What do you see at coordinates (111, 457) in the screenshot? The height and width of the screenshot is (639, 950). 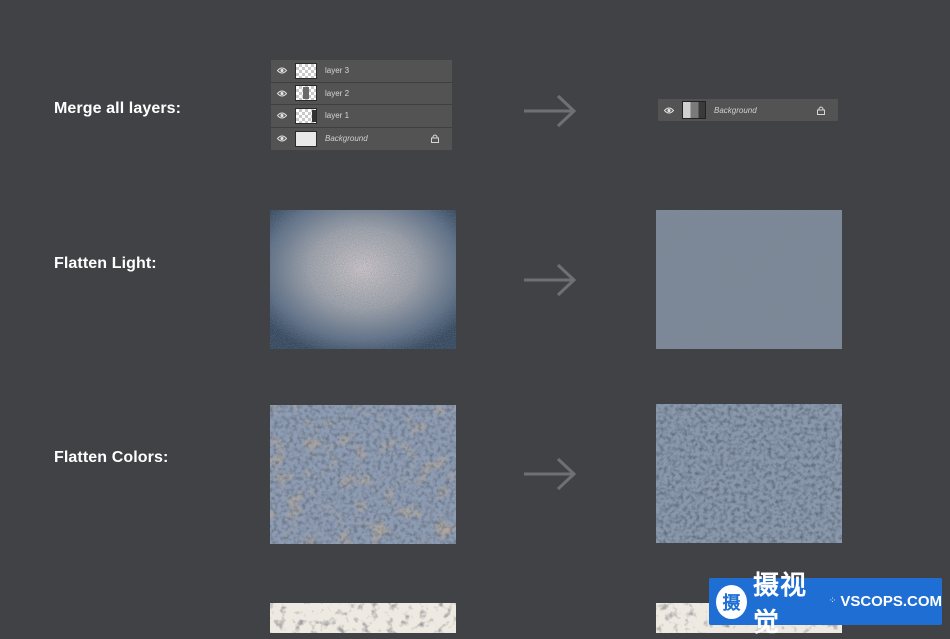 I see `flatten-colors-label: Flatten Colors:` at bounding box center [111, 457].